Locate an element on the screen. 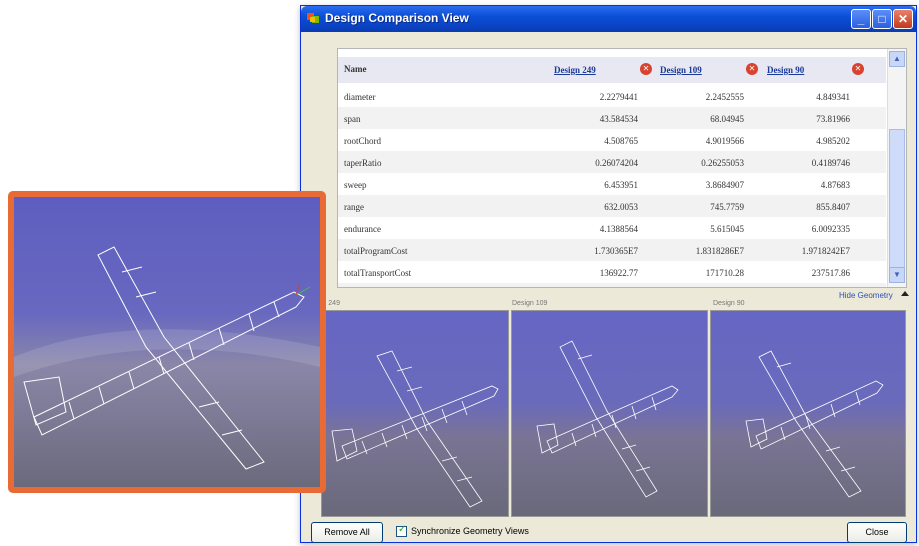  table-scrollbar: ▲ ▼ is located at coordinates (896, 168).